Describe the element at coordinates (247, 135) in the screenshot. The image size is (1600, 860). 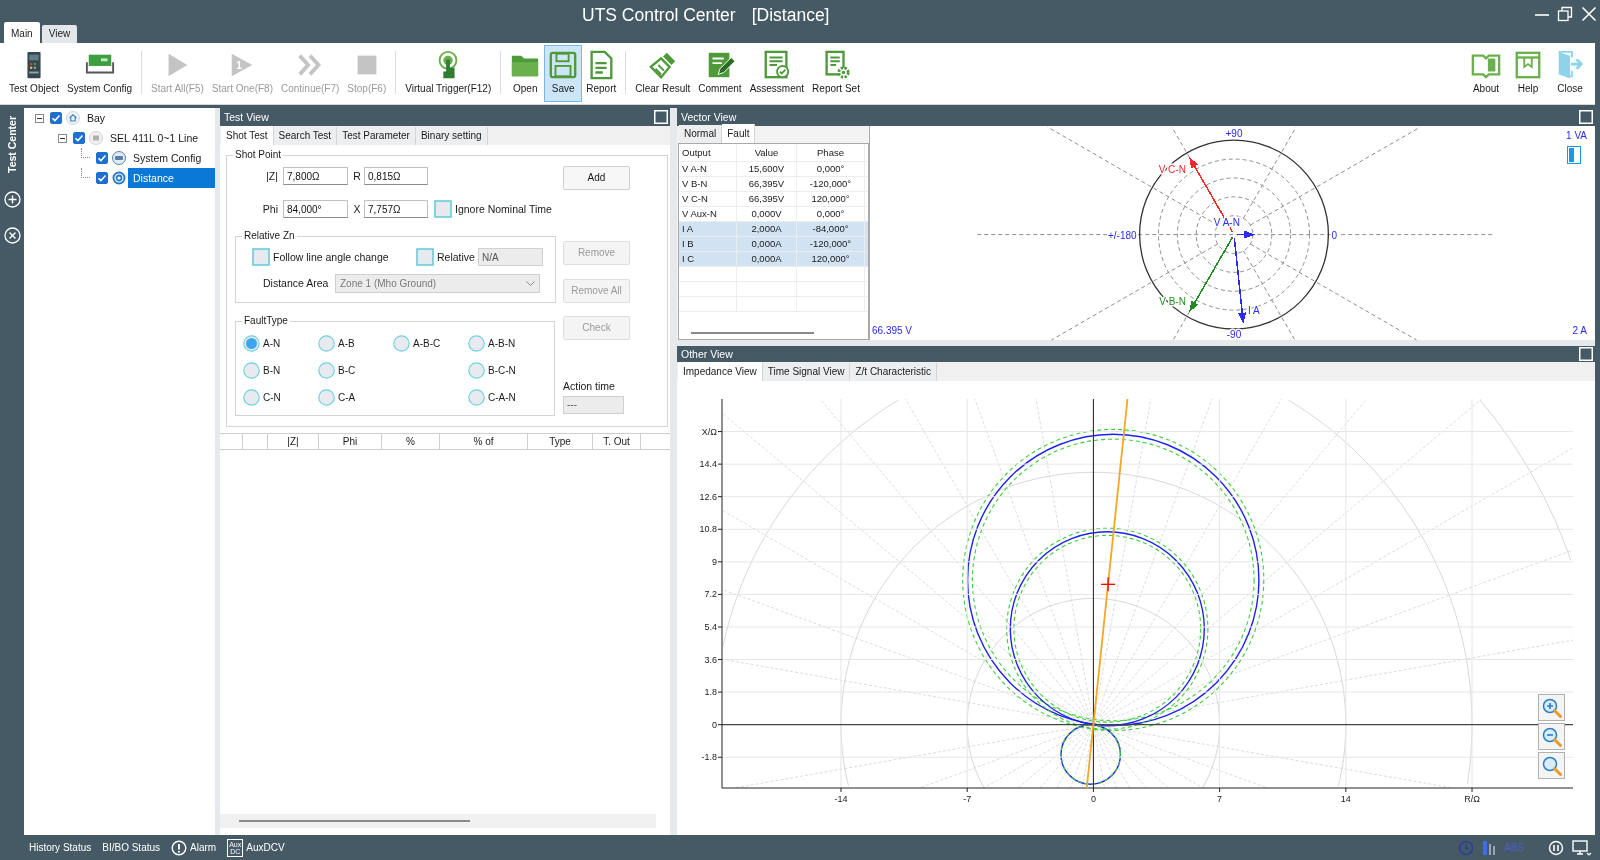
I see `tab: Shot Test` at that location.